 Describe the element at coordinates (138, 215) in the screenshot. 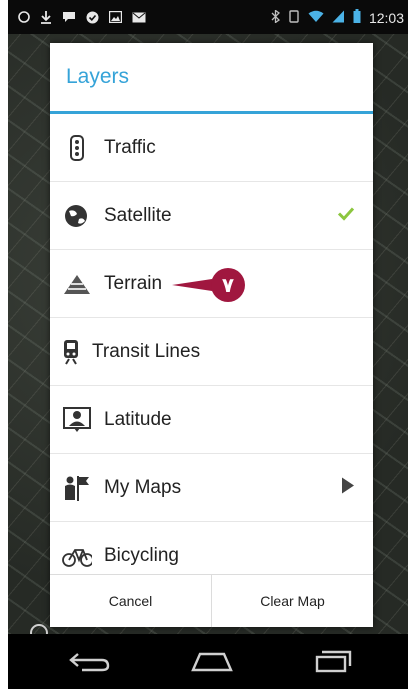

I see `layer-label: Satellite` at that location.